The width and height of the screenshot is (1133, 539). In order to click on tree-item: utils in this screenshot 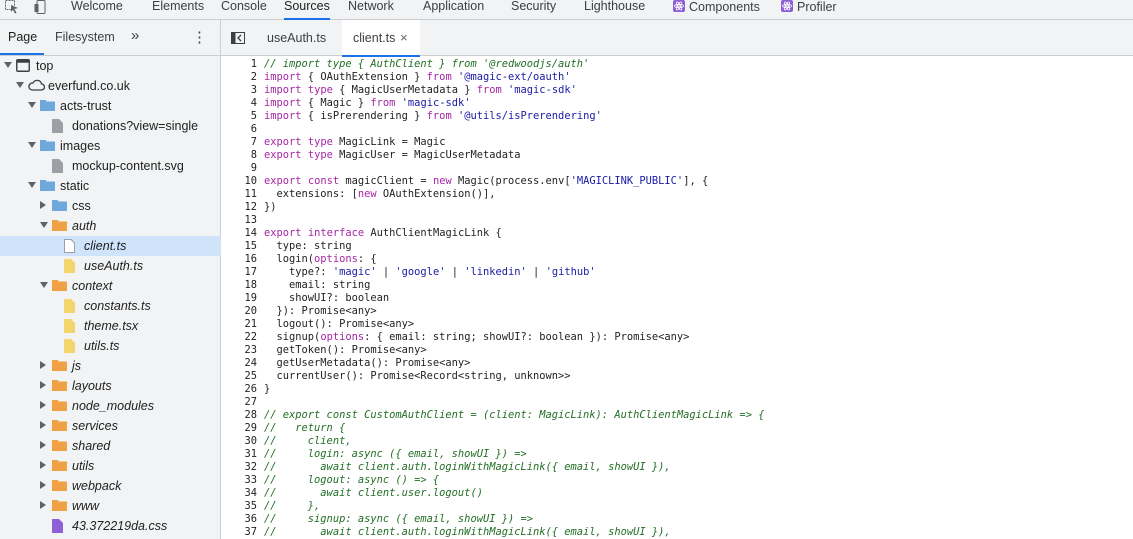, I will do `click(110, 466)`.